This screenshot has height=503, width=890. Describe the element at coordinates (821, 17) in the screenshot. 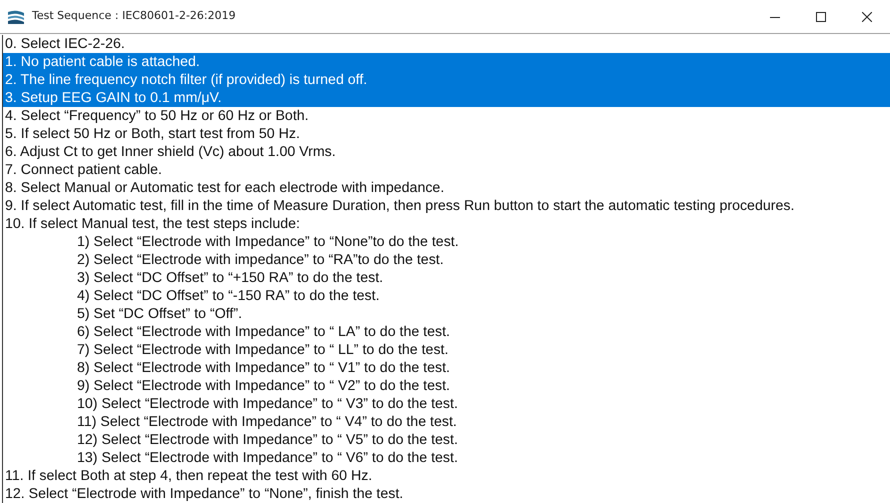

I see `maximize-icon` at that location.